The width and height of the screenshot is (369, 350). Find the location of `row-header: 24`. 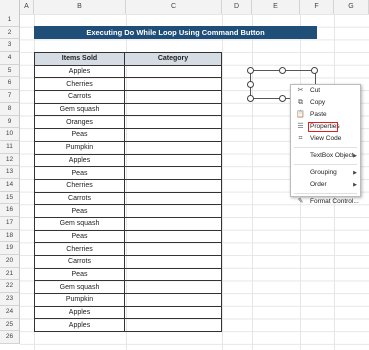

row-header: 24 is located at coordinates (10, 312).